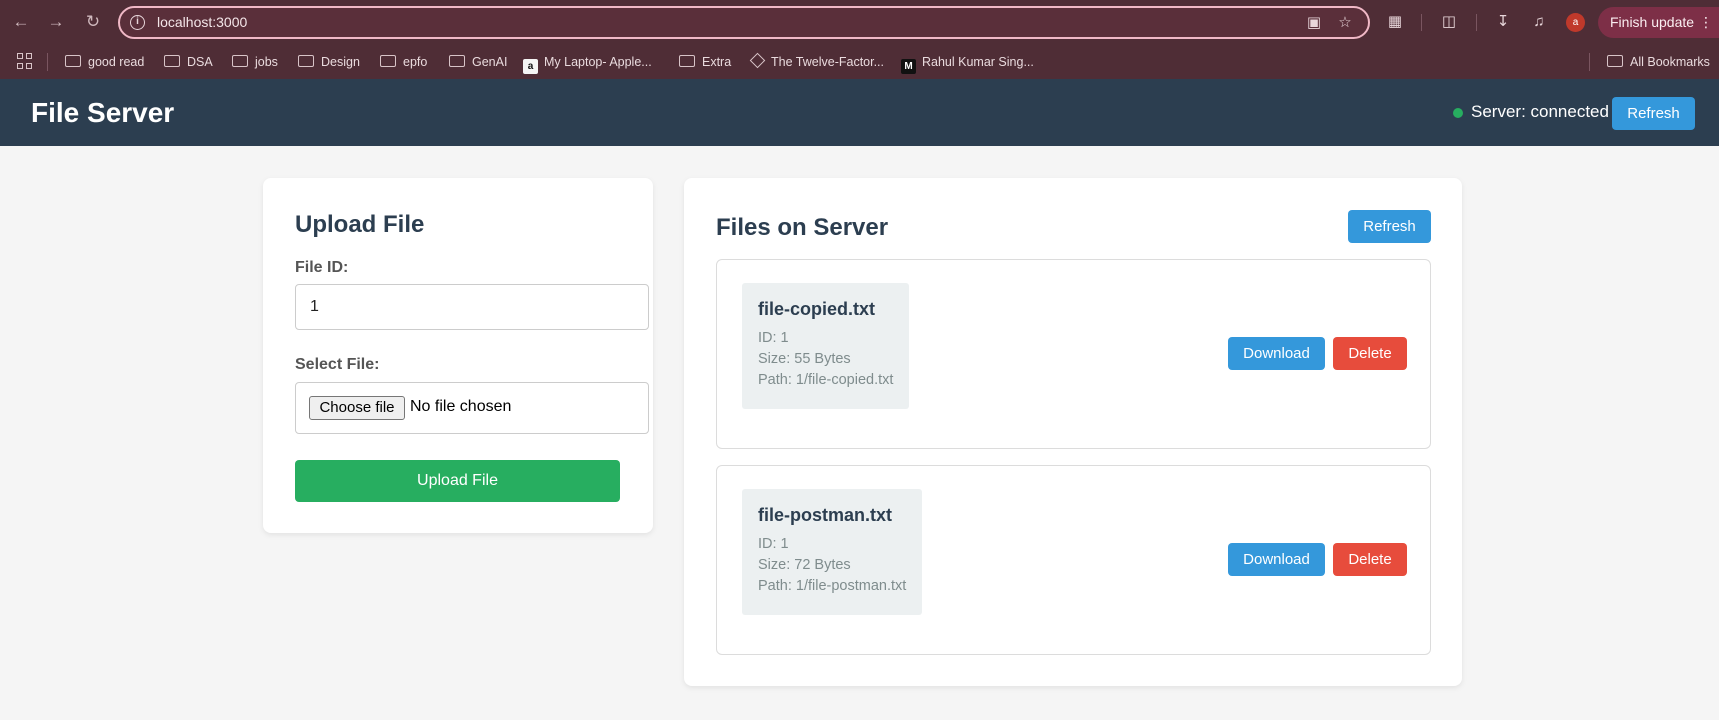  I want to click on bookmark-divider, so click(1589, 62).